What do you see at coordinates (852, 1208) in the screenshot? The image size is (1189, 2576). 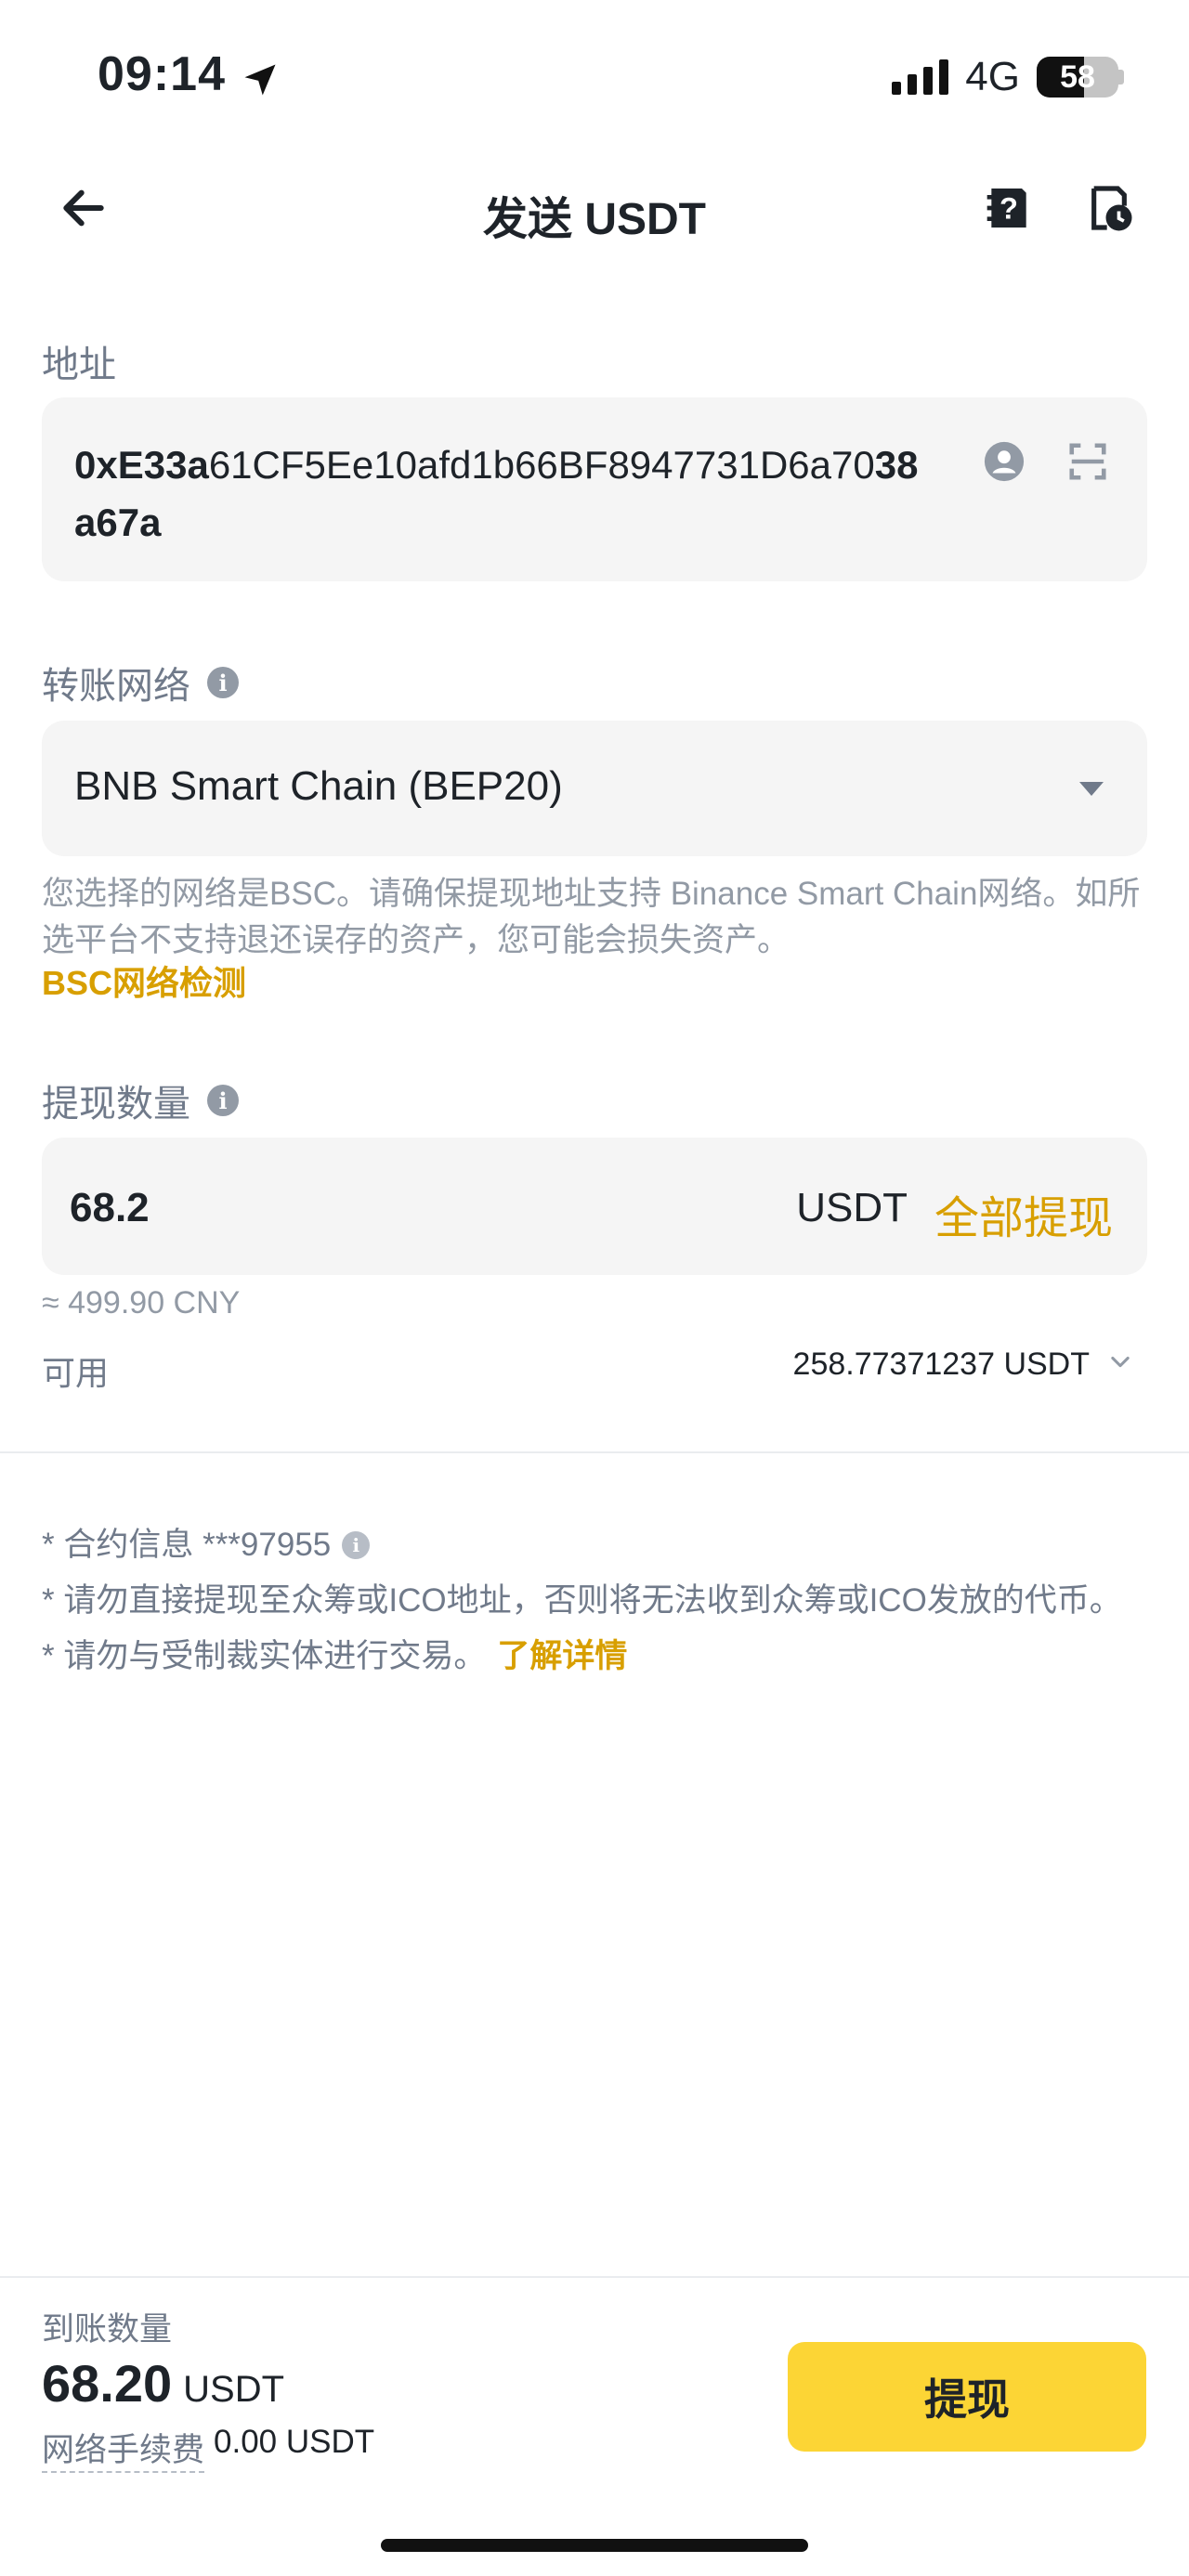 I see `amount-unit: USDT` at bounding box center [852, 1208].